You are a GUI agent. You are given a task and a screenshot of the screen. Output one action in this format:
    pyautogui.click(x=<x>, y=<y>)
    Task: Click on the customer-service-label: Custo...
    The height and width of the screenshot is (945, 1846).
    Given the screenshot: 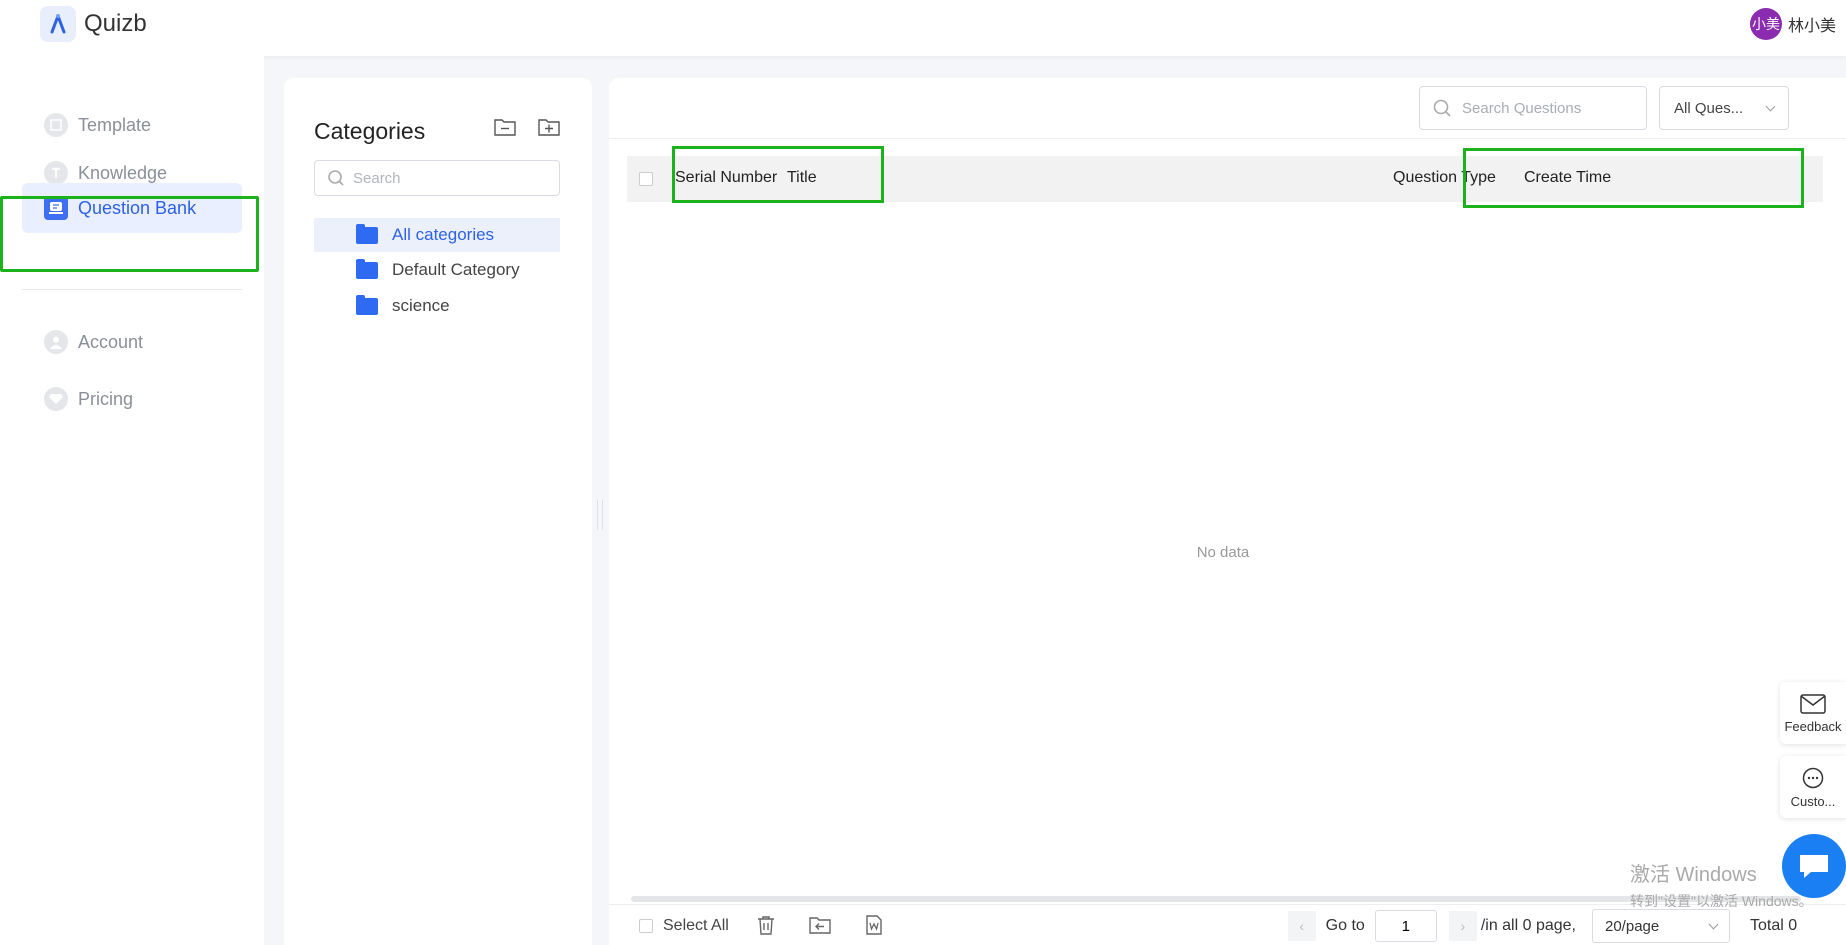 What is the action you would take?
    pyautogui.click(x=1813, y=801)
    